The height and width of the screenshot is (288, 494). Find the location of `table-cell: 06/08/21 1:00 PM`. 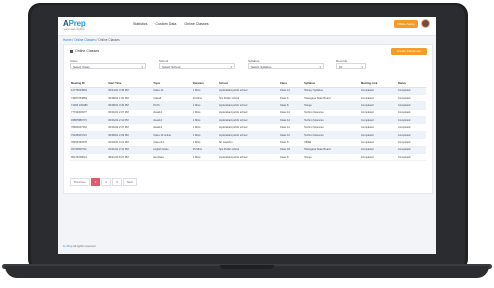

table-cell: 06/08/21 1:00 PM is located at coordinates (130, 98).